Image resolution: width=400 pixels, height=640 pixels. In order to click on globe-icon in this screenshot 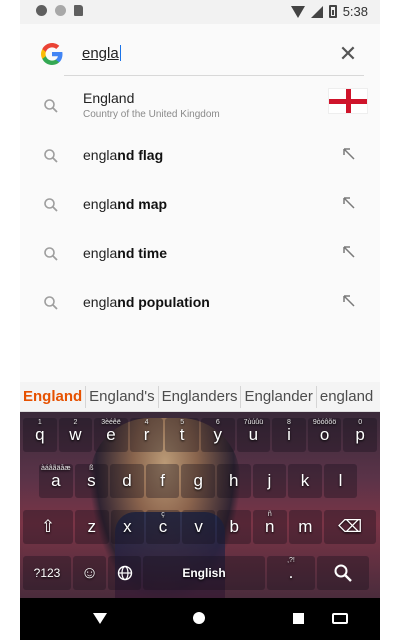, I will do `click(124, 573)`.